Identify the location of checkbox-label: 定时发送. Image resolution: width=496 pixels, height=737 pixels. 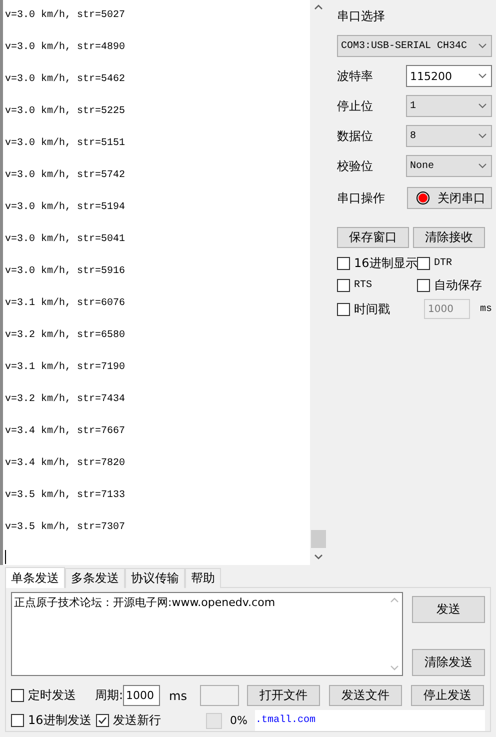
(52, 695).